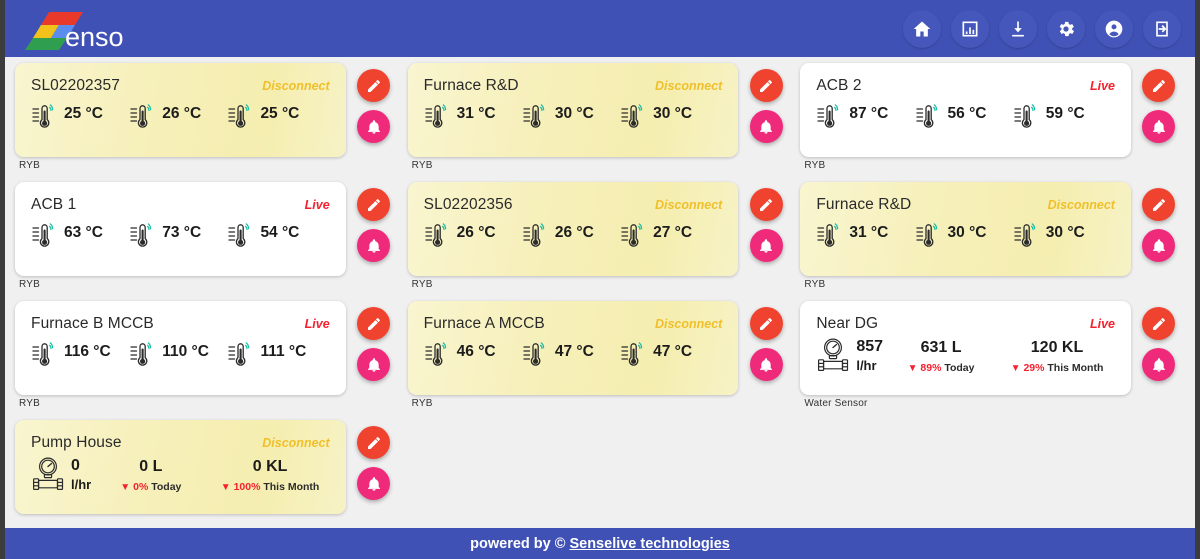 The image size is (1200, 559). Describe the element at coordinates (1018, 28) in the screenshot. I see `download-icon` at that location.